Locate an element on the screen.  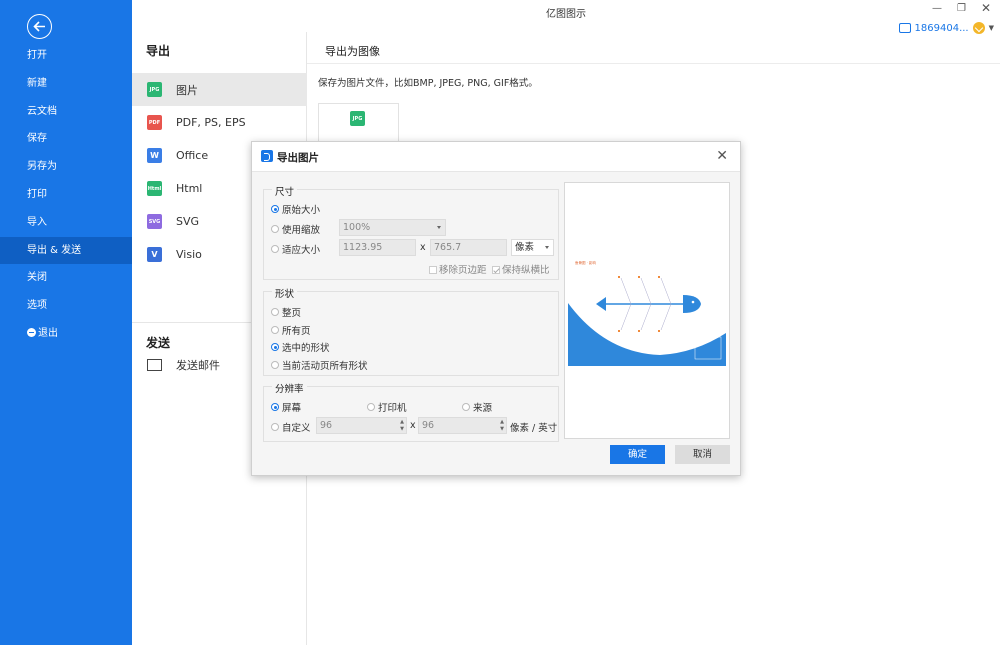
zoom-value: 100% is located at coordinates (357, 227).